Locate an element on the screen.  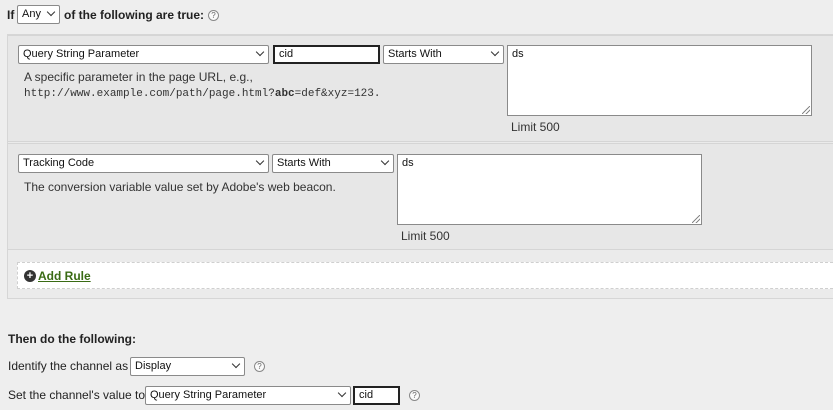
rule-2-limit: Limit 500 is located at coordinates (425, 236).